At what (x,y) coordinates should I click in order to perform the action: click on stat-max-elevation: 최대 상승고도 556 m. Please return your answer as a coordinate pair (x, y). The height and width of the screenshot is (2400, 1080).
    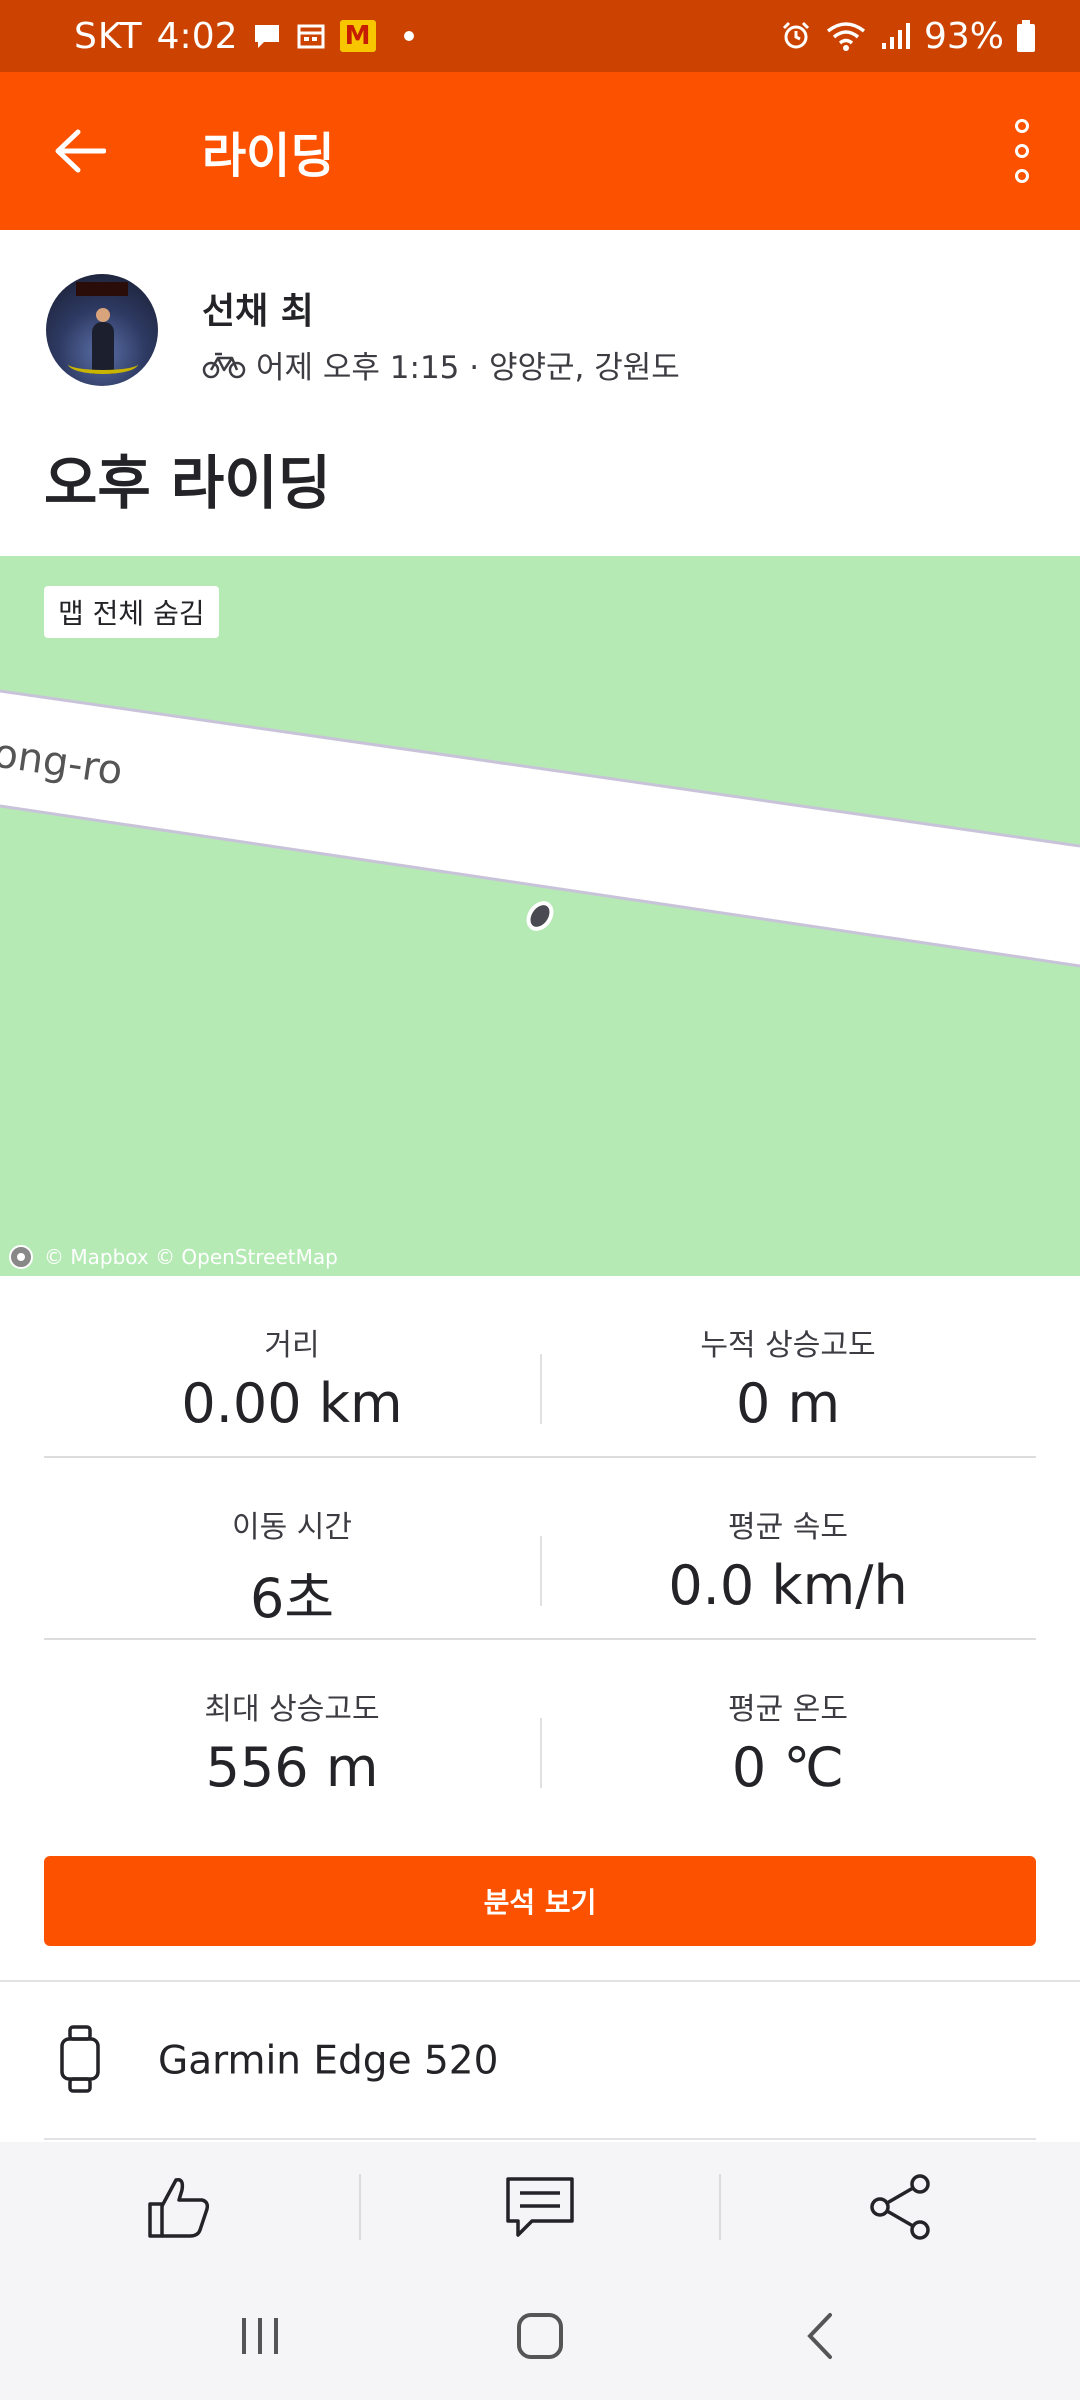
    Looking at the image, I should click on (292, 1731).